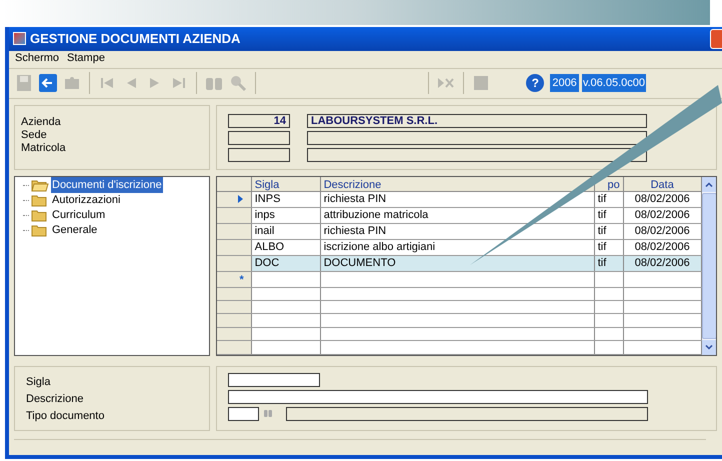  What do you see at coordinates (55, 399) in the screenshot?
I see `field-label: Descrizione` at bounding box center [55, 399].